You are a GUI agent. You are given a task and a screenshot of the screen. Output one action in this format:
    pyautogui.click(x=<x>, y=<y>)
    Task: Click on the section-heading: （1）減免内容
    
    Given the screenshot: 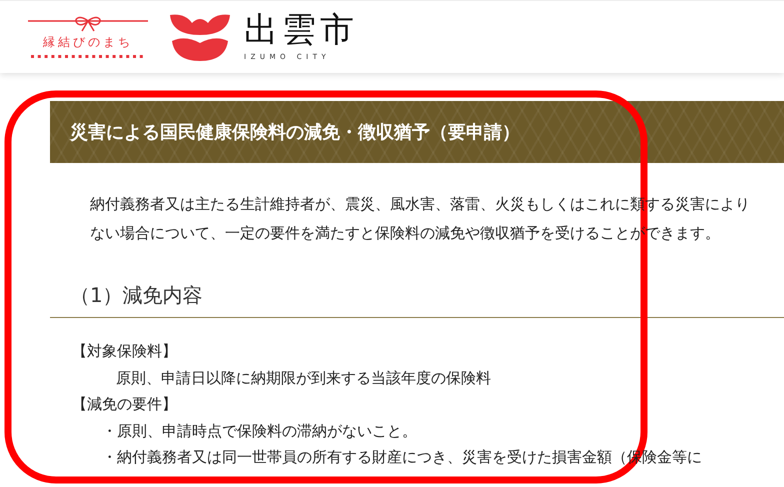 What is the action you would take?
    pyautogui.click(x=417, y=300)
    